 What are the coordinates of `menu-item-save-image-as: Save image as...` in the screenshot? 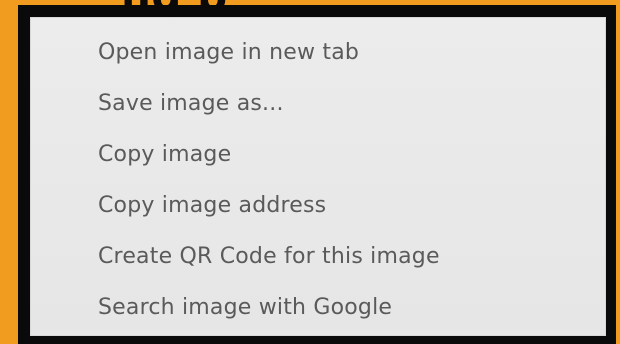 It's located at (318, 103).